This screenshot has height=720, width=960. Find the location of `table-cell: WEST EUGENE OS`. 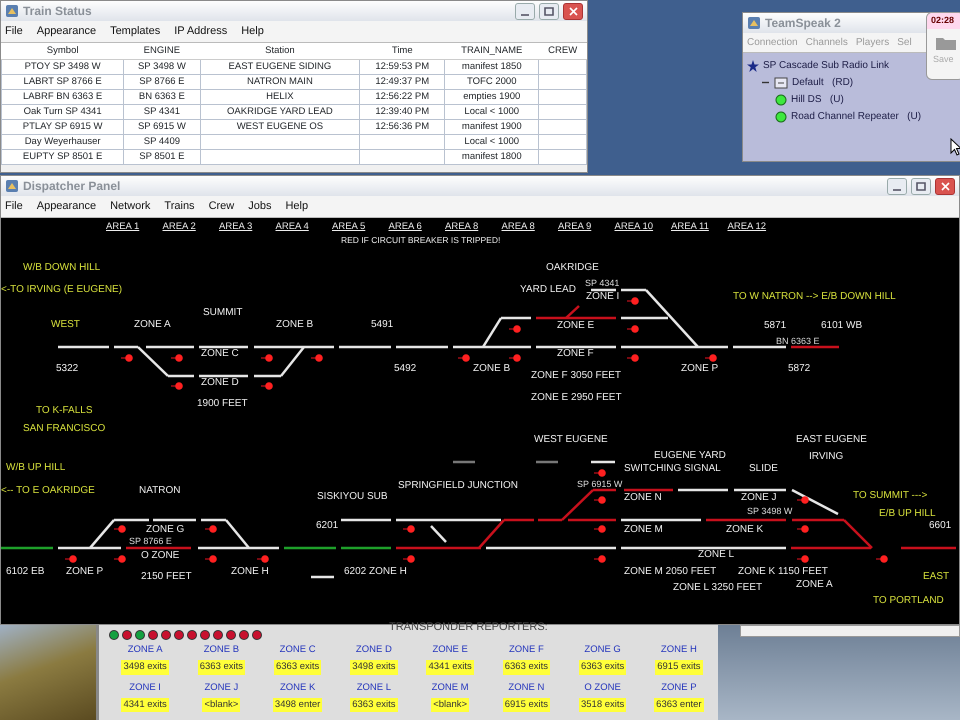

table-cell: WEST EUGENE OS is located at coordinates (280, 126).